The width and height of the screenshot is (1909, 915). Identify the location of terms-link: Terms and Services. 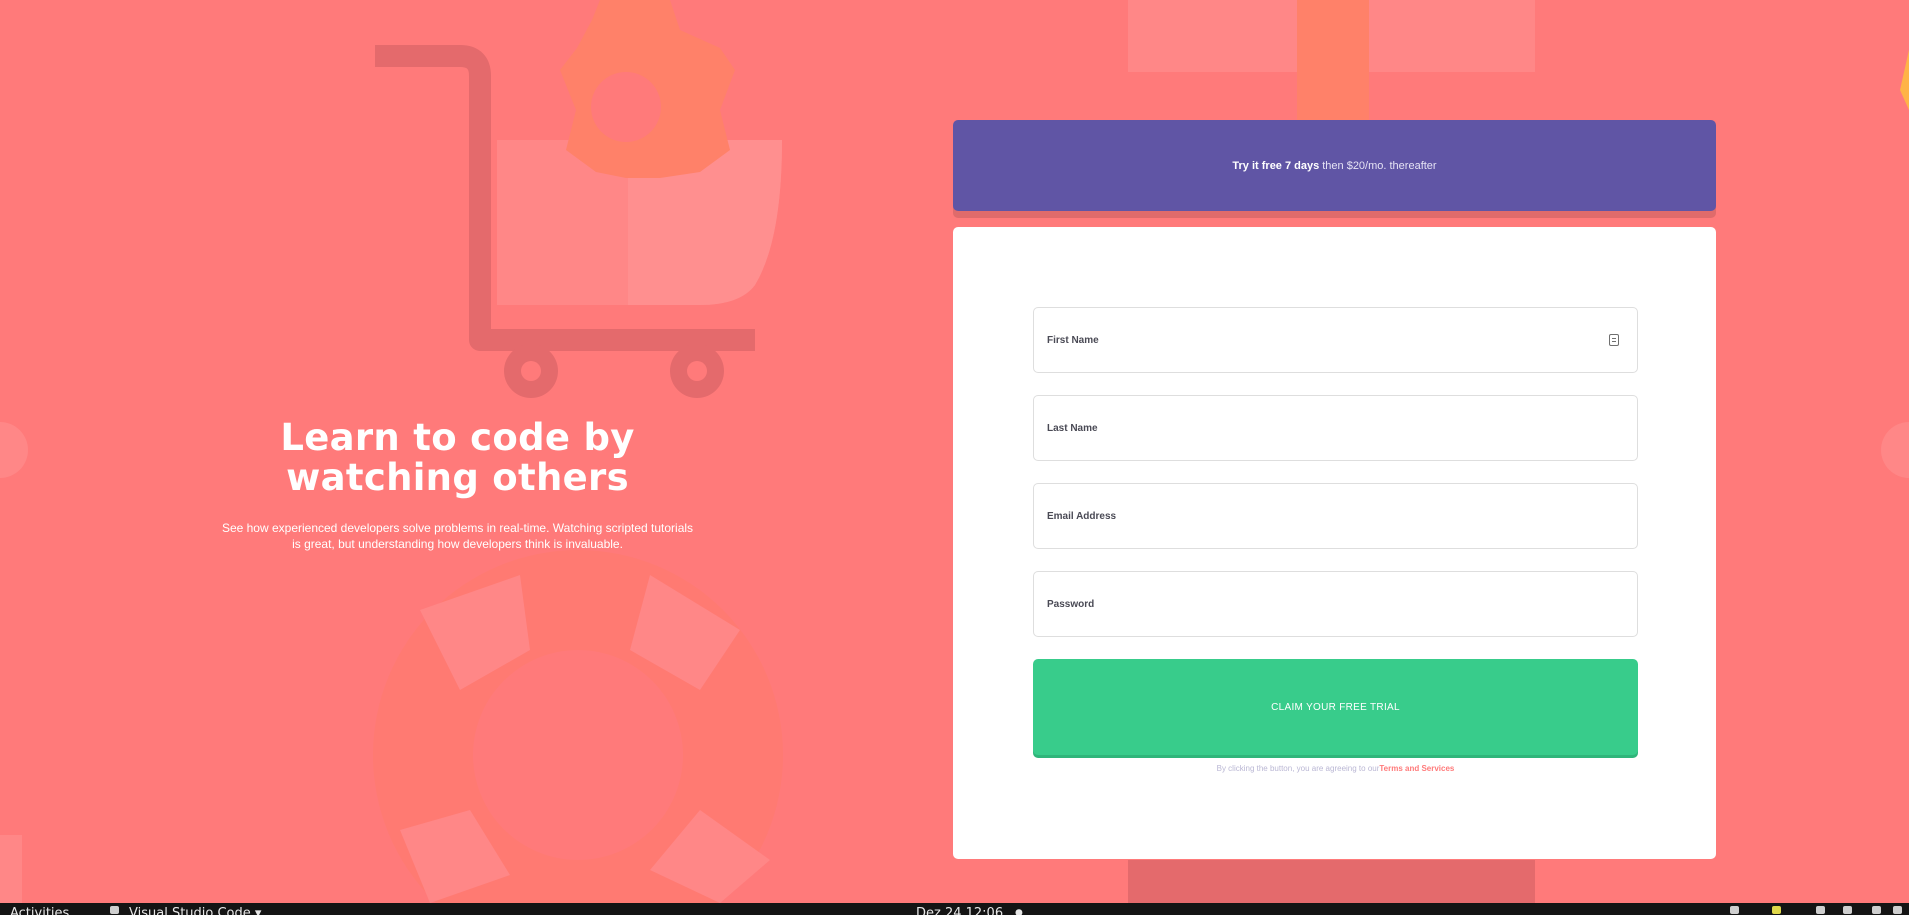
(1416, 768).